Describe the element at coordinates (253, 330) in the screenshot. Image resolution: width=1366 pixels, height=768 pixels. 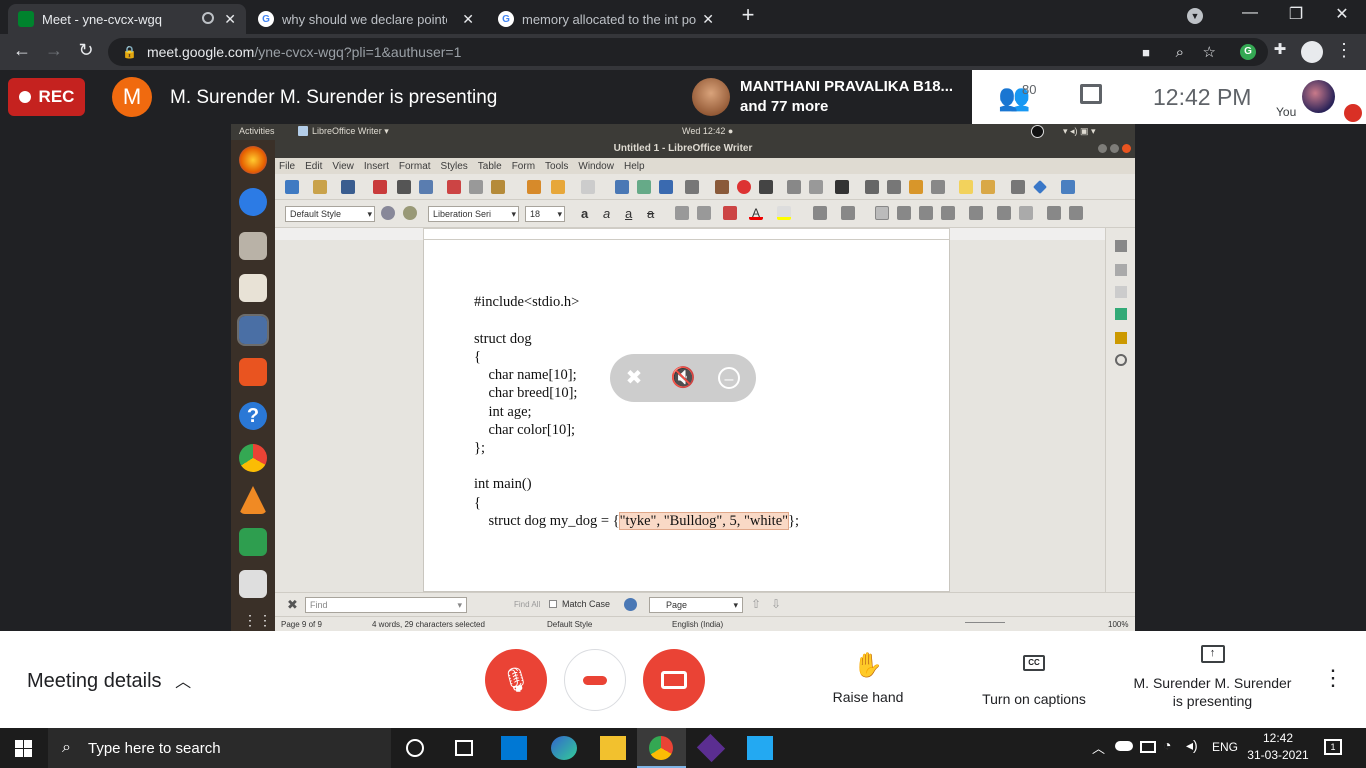
I see `writer-launcher-icon` at that location.